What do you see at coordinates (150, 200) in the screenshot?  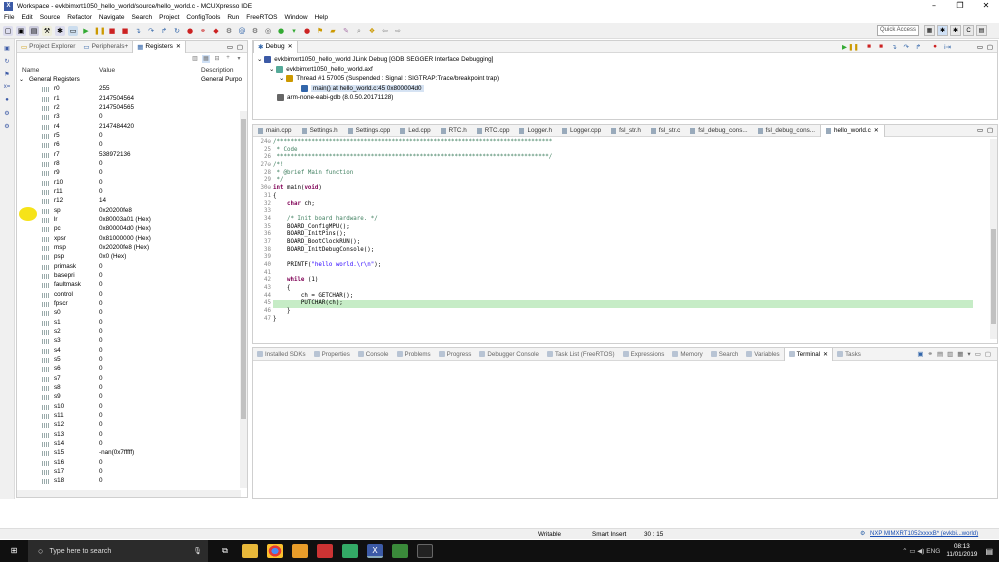 I see `register-value: 14` at bounding box center [150, 200].